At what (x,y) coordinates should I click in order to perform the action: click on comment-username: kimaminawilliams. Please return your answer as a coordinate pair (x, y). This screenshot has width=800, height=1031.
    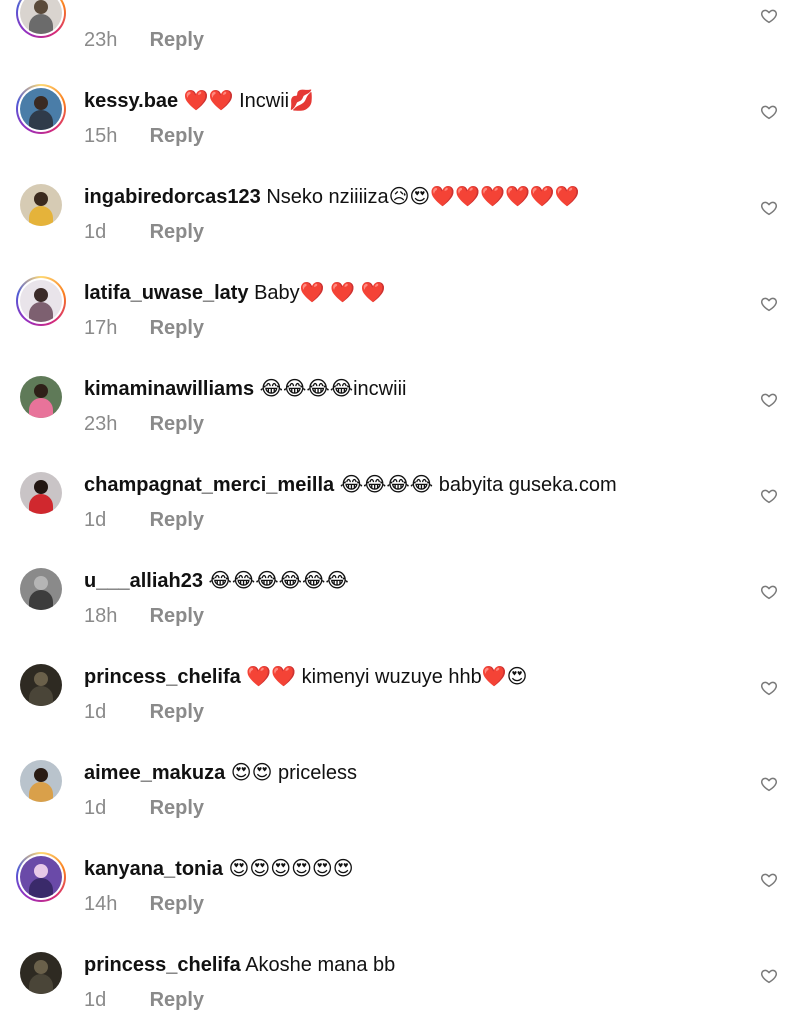
    Looking at the image, I should click on (169, 389).